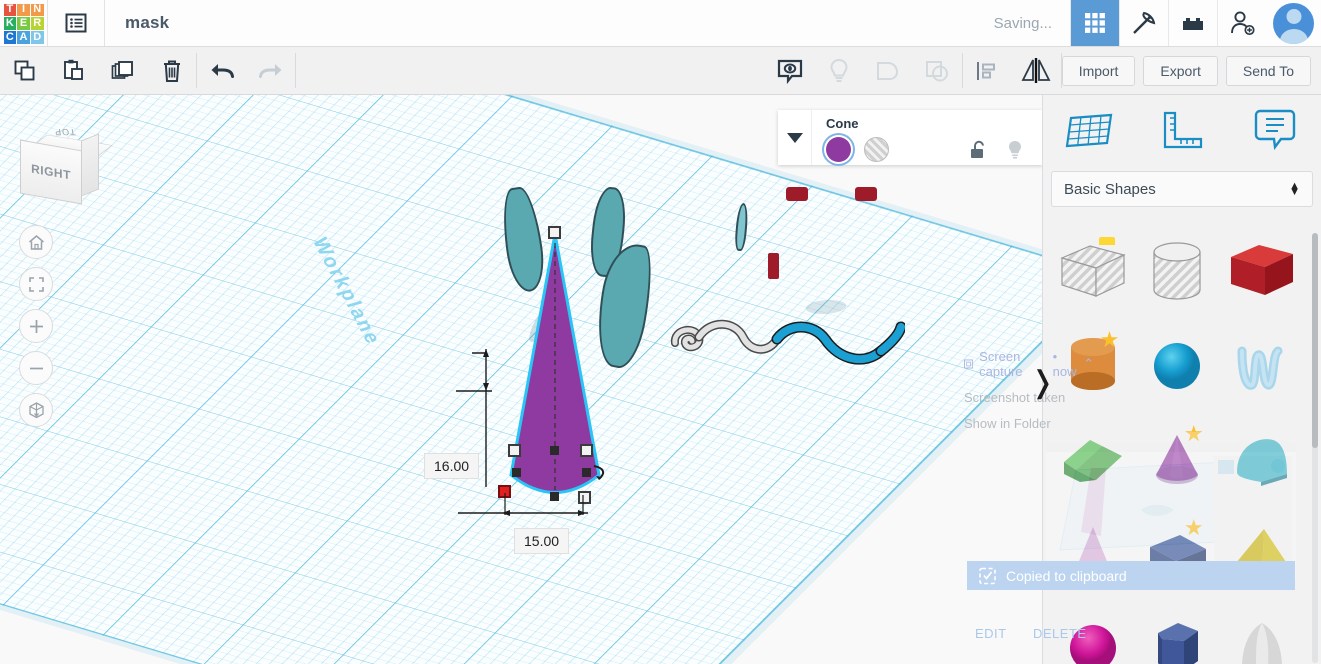  Describe the element at coordinates (1177, 272) in the screenshot. I see `hole-cylinder-shape` at that location.